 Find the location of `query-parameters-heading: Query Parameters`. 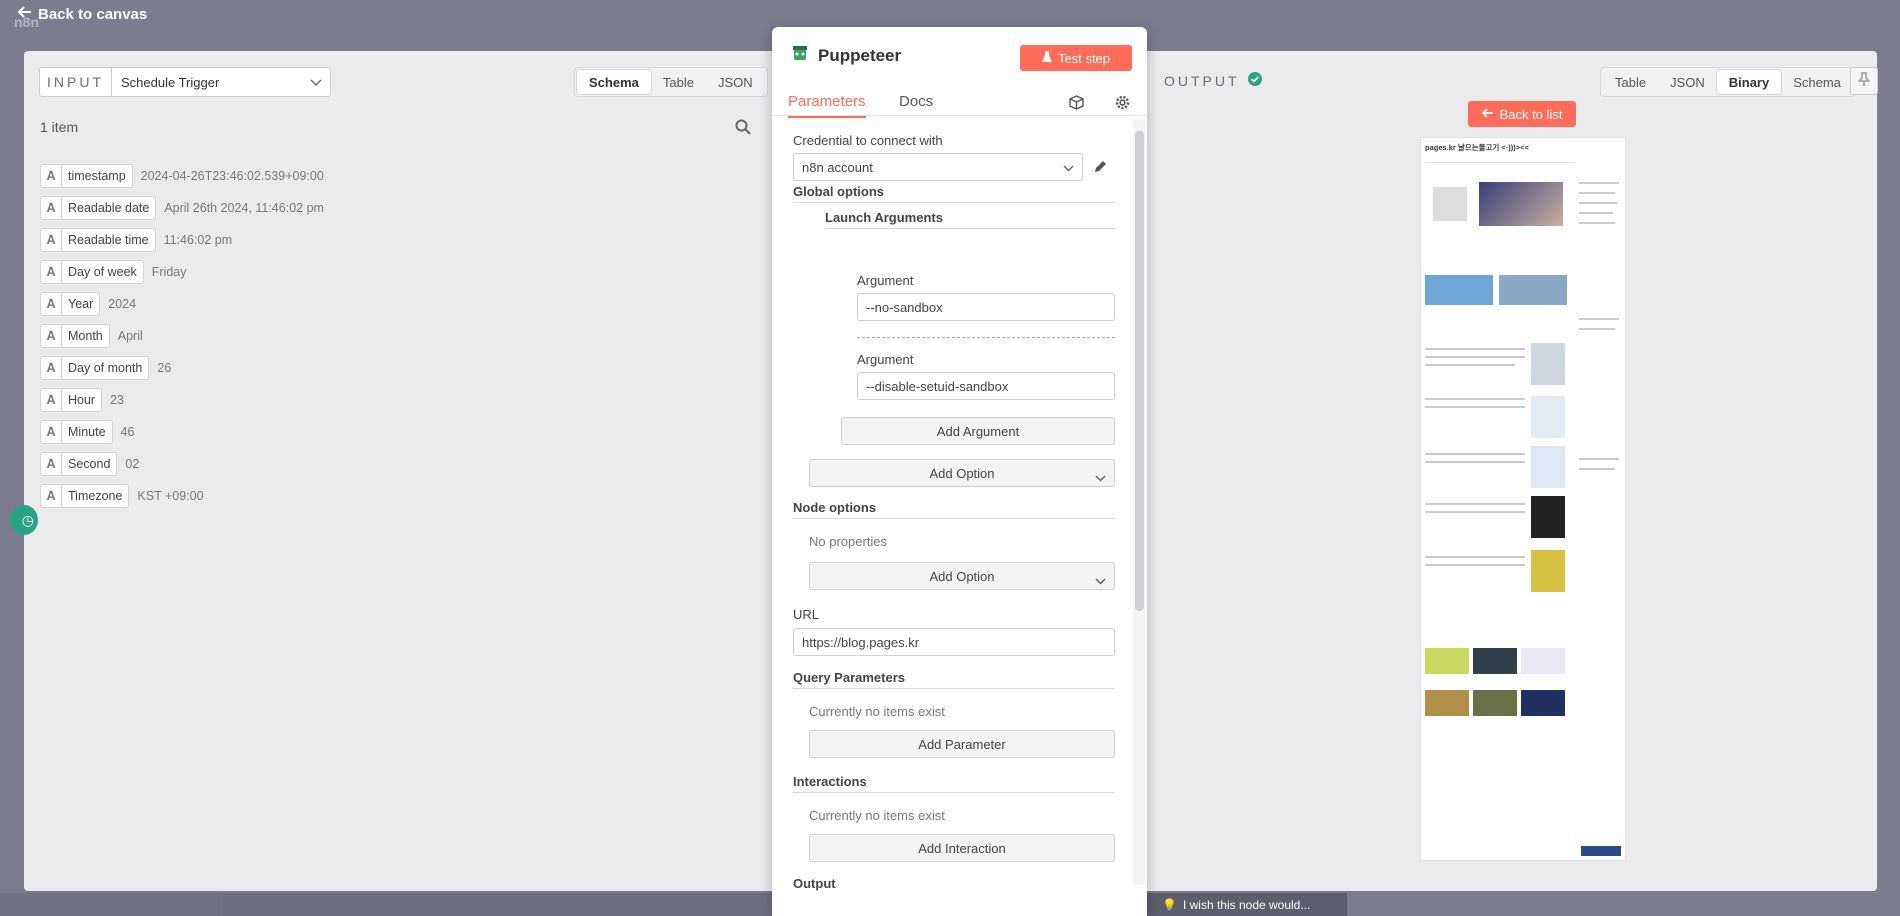

query-parameters-heading: Query Parameters is located at coordinates (954, 679).